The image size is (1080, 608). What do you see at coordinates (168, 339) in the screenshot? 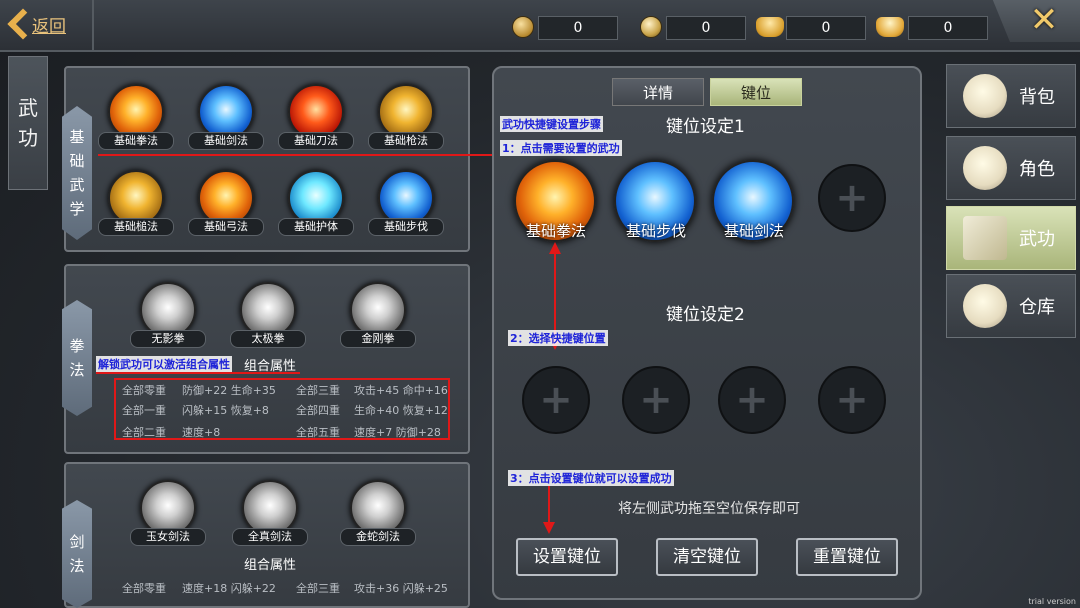
I see `skill-name: 无影拳` at bounding box center [168, 339].